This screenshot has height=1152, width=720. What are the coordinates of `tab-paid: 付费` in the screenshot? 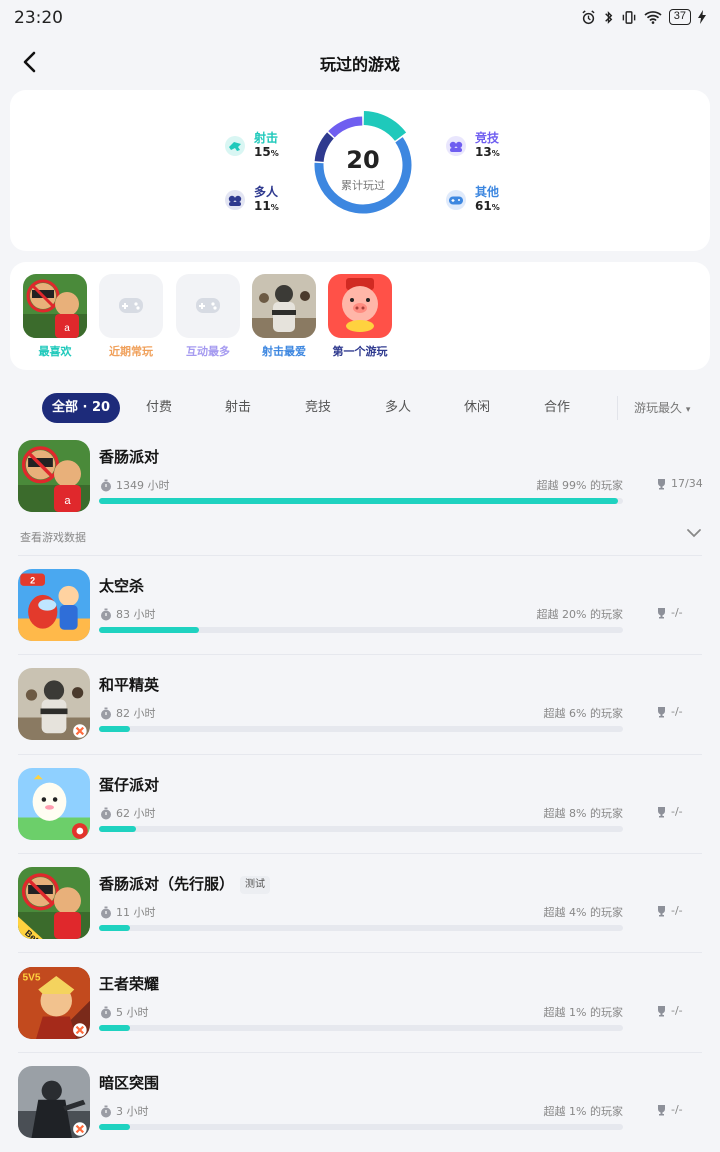 It's located at (159, 408).